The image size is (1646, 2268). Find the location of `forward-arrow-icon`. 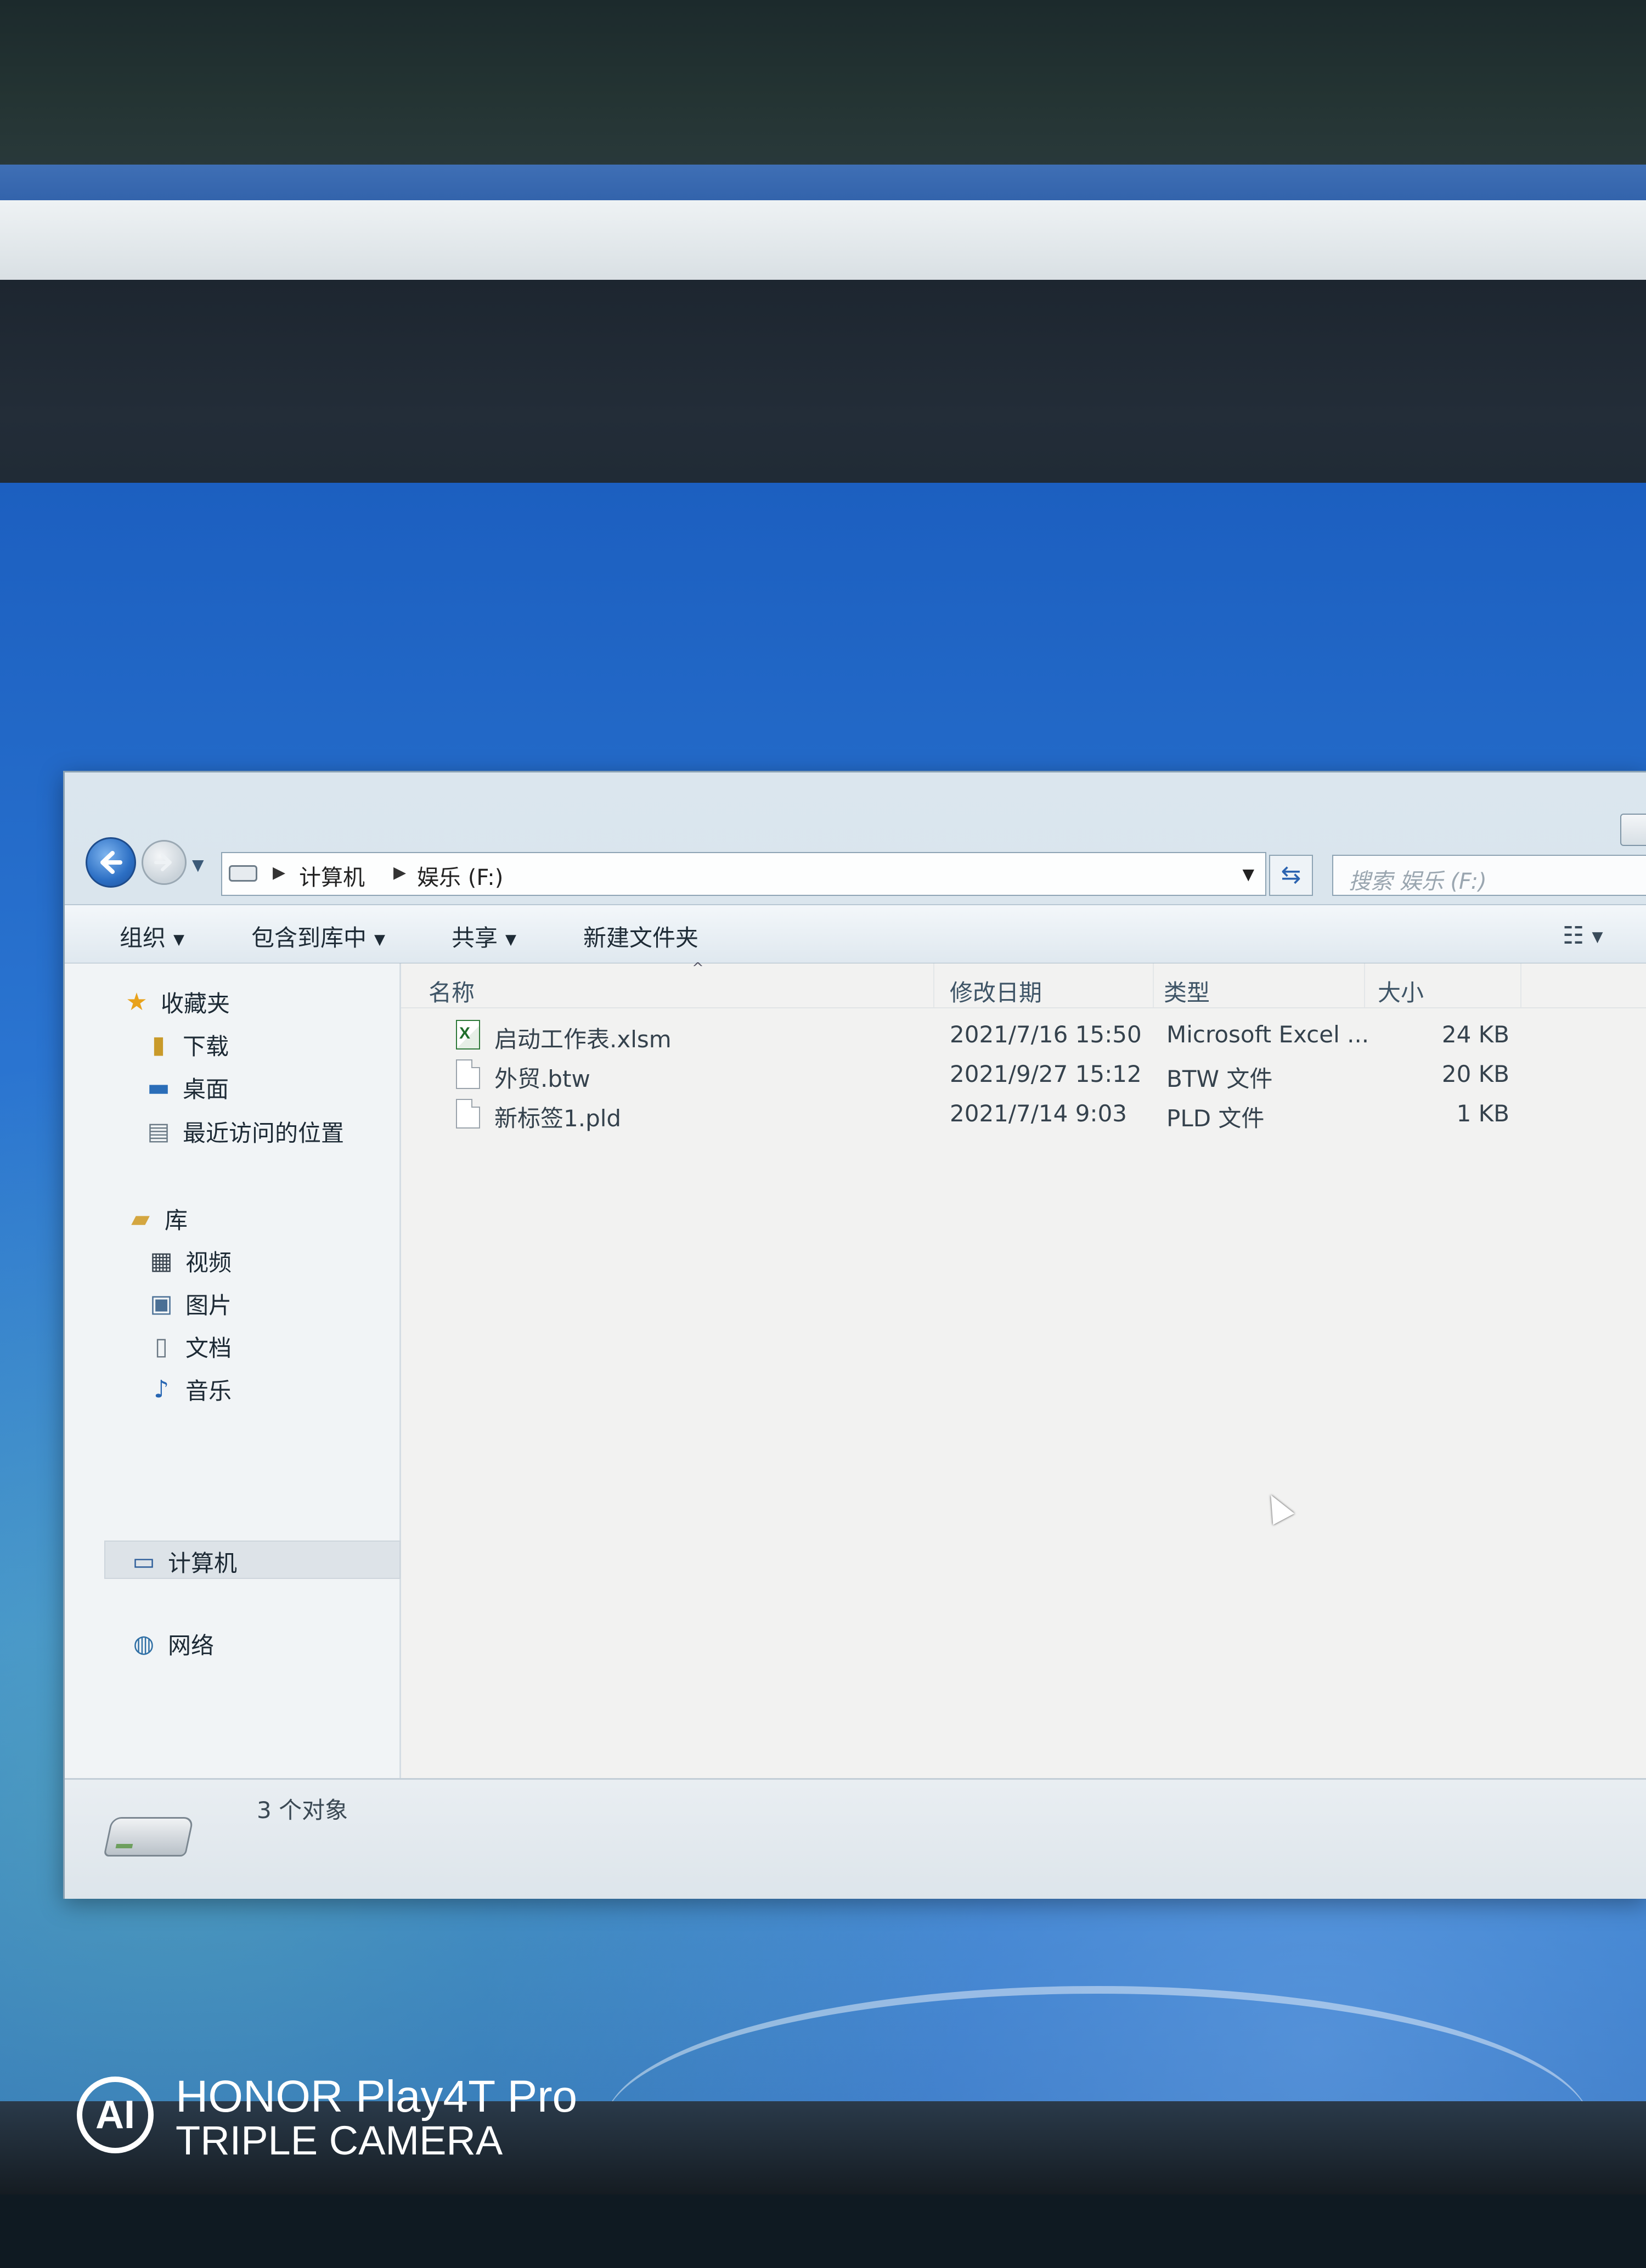

forward-arrow-icon is located at coordinates (163, 862).